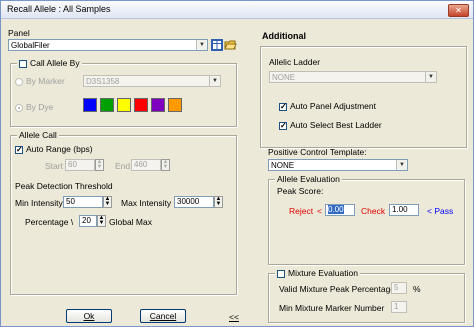 The image size is (474, 327). I want to click on check-threshold-input: 1.00, so click(404, 210).